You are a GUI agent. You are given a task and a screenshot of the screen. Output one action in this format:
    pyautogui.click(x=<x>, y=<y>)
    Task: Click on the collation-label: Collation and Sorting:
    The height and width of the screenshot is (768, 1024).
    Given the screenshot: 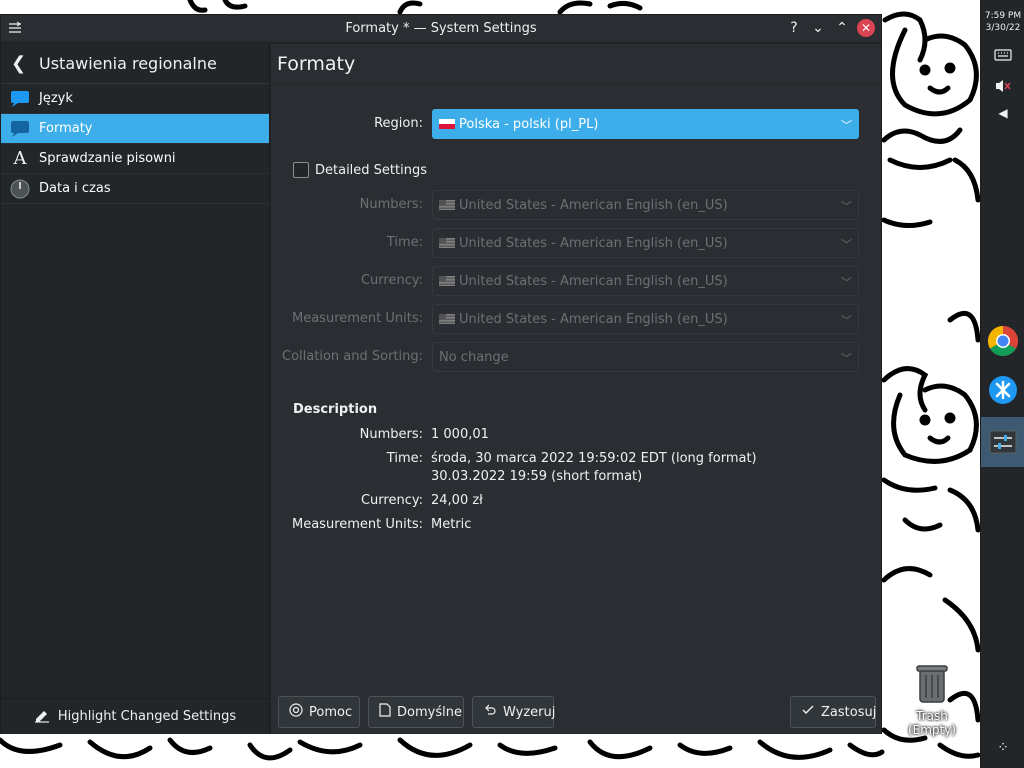 What is the action you would take?
    pyautogui.click(x=352, y=356)
    